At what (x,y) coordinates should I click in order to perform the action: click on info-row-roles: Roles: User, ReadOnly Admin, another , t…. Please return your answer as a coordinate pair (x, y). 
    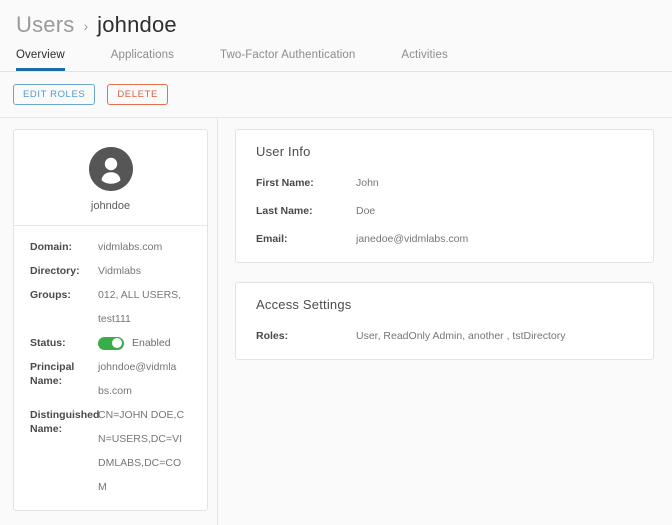
    Looking at the image, I should click on (444, 336).